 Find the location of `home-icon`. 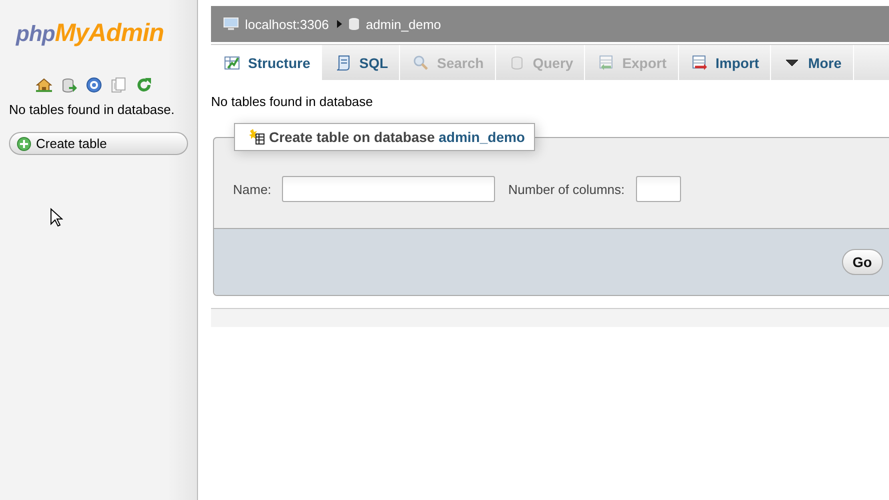

home-icon is located at coordinates (44, 85).